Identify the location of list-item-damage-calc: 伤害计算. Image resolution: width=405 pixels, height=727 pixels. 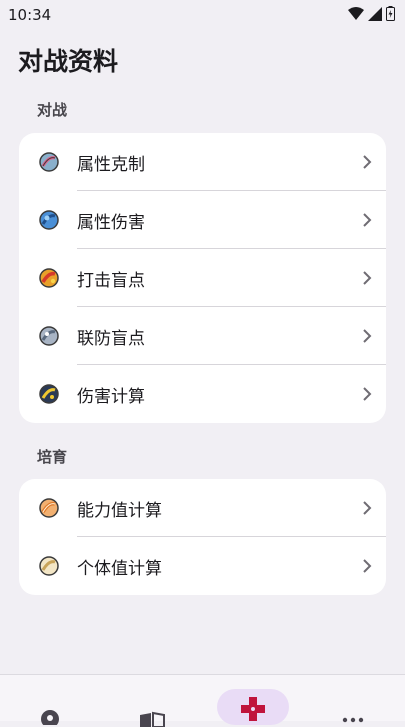
(202, 394).